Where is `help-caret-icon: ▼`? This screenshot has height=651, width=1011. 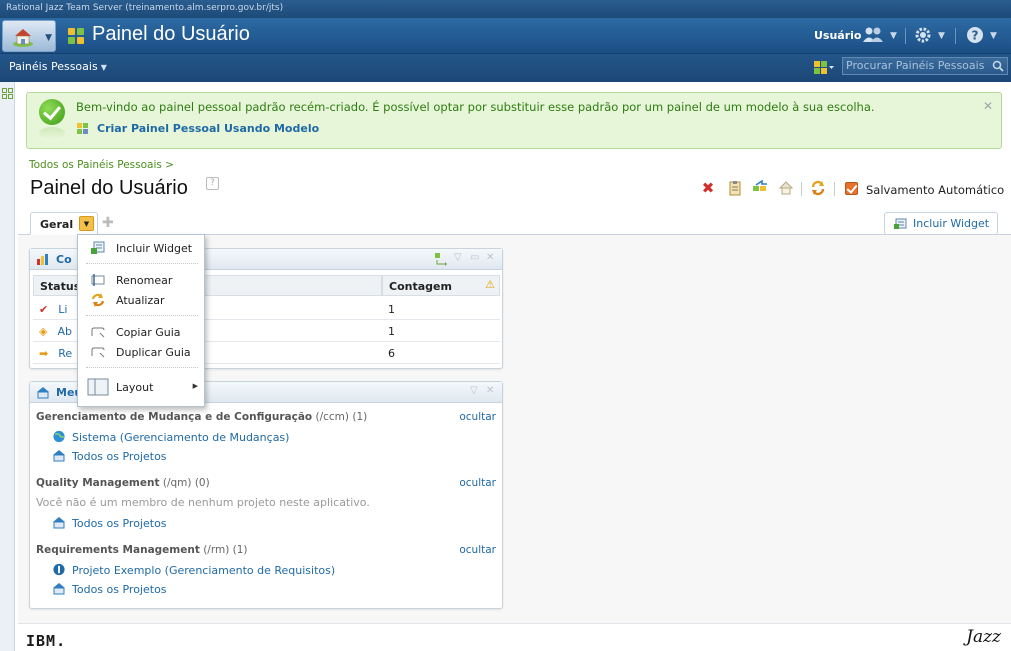
help-caret-icon: ▼ is located at coordinates (993, 36).